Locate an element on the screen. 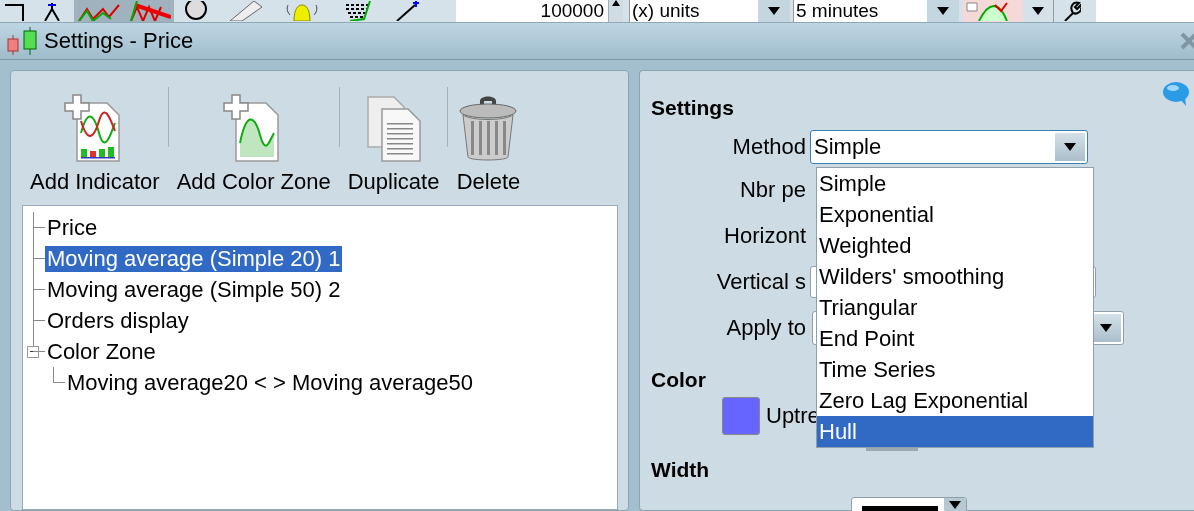 The height and width of the screenshot is (511, 1194). dropdown-option: Time Series is located at coordinates (955, 369).